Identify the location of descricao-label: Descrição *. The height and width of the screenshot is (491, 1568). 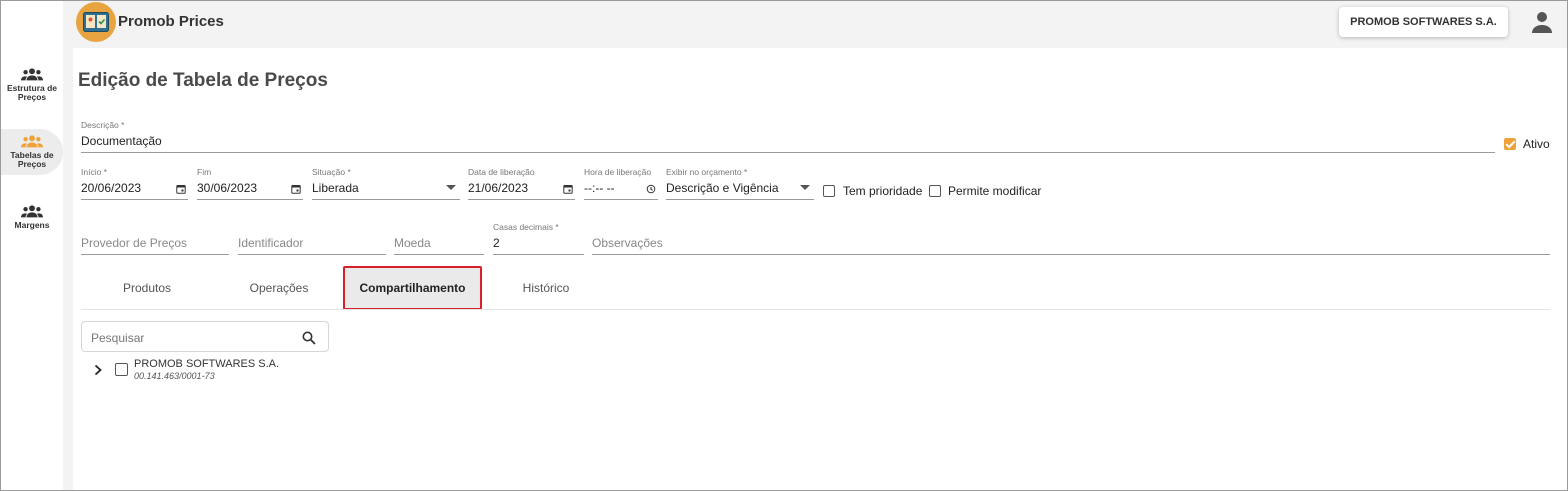
(103, 125).